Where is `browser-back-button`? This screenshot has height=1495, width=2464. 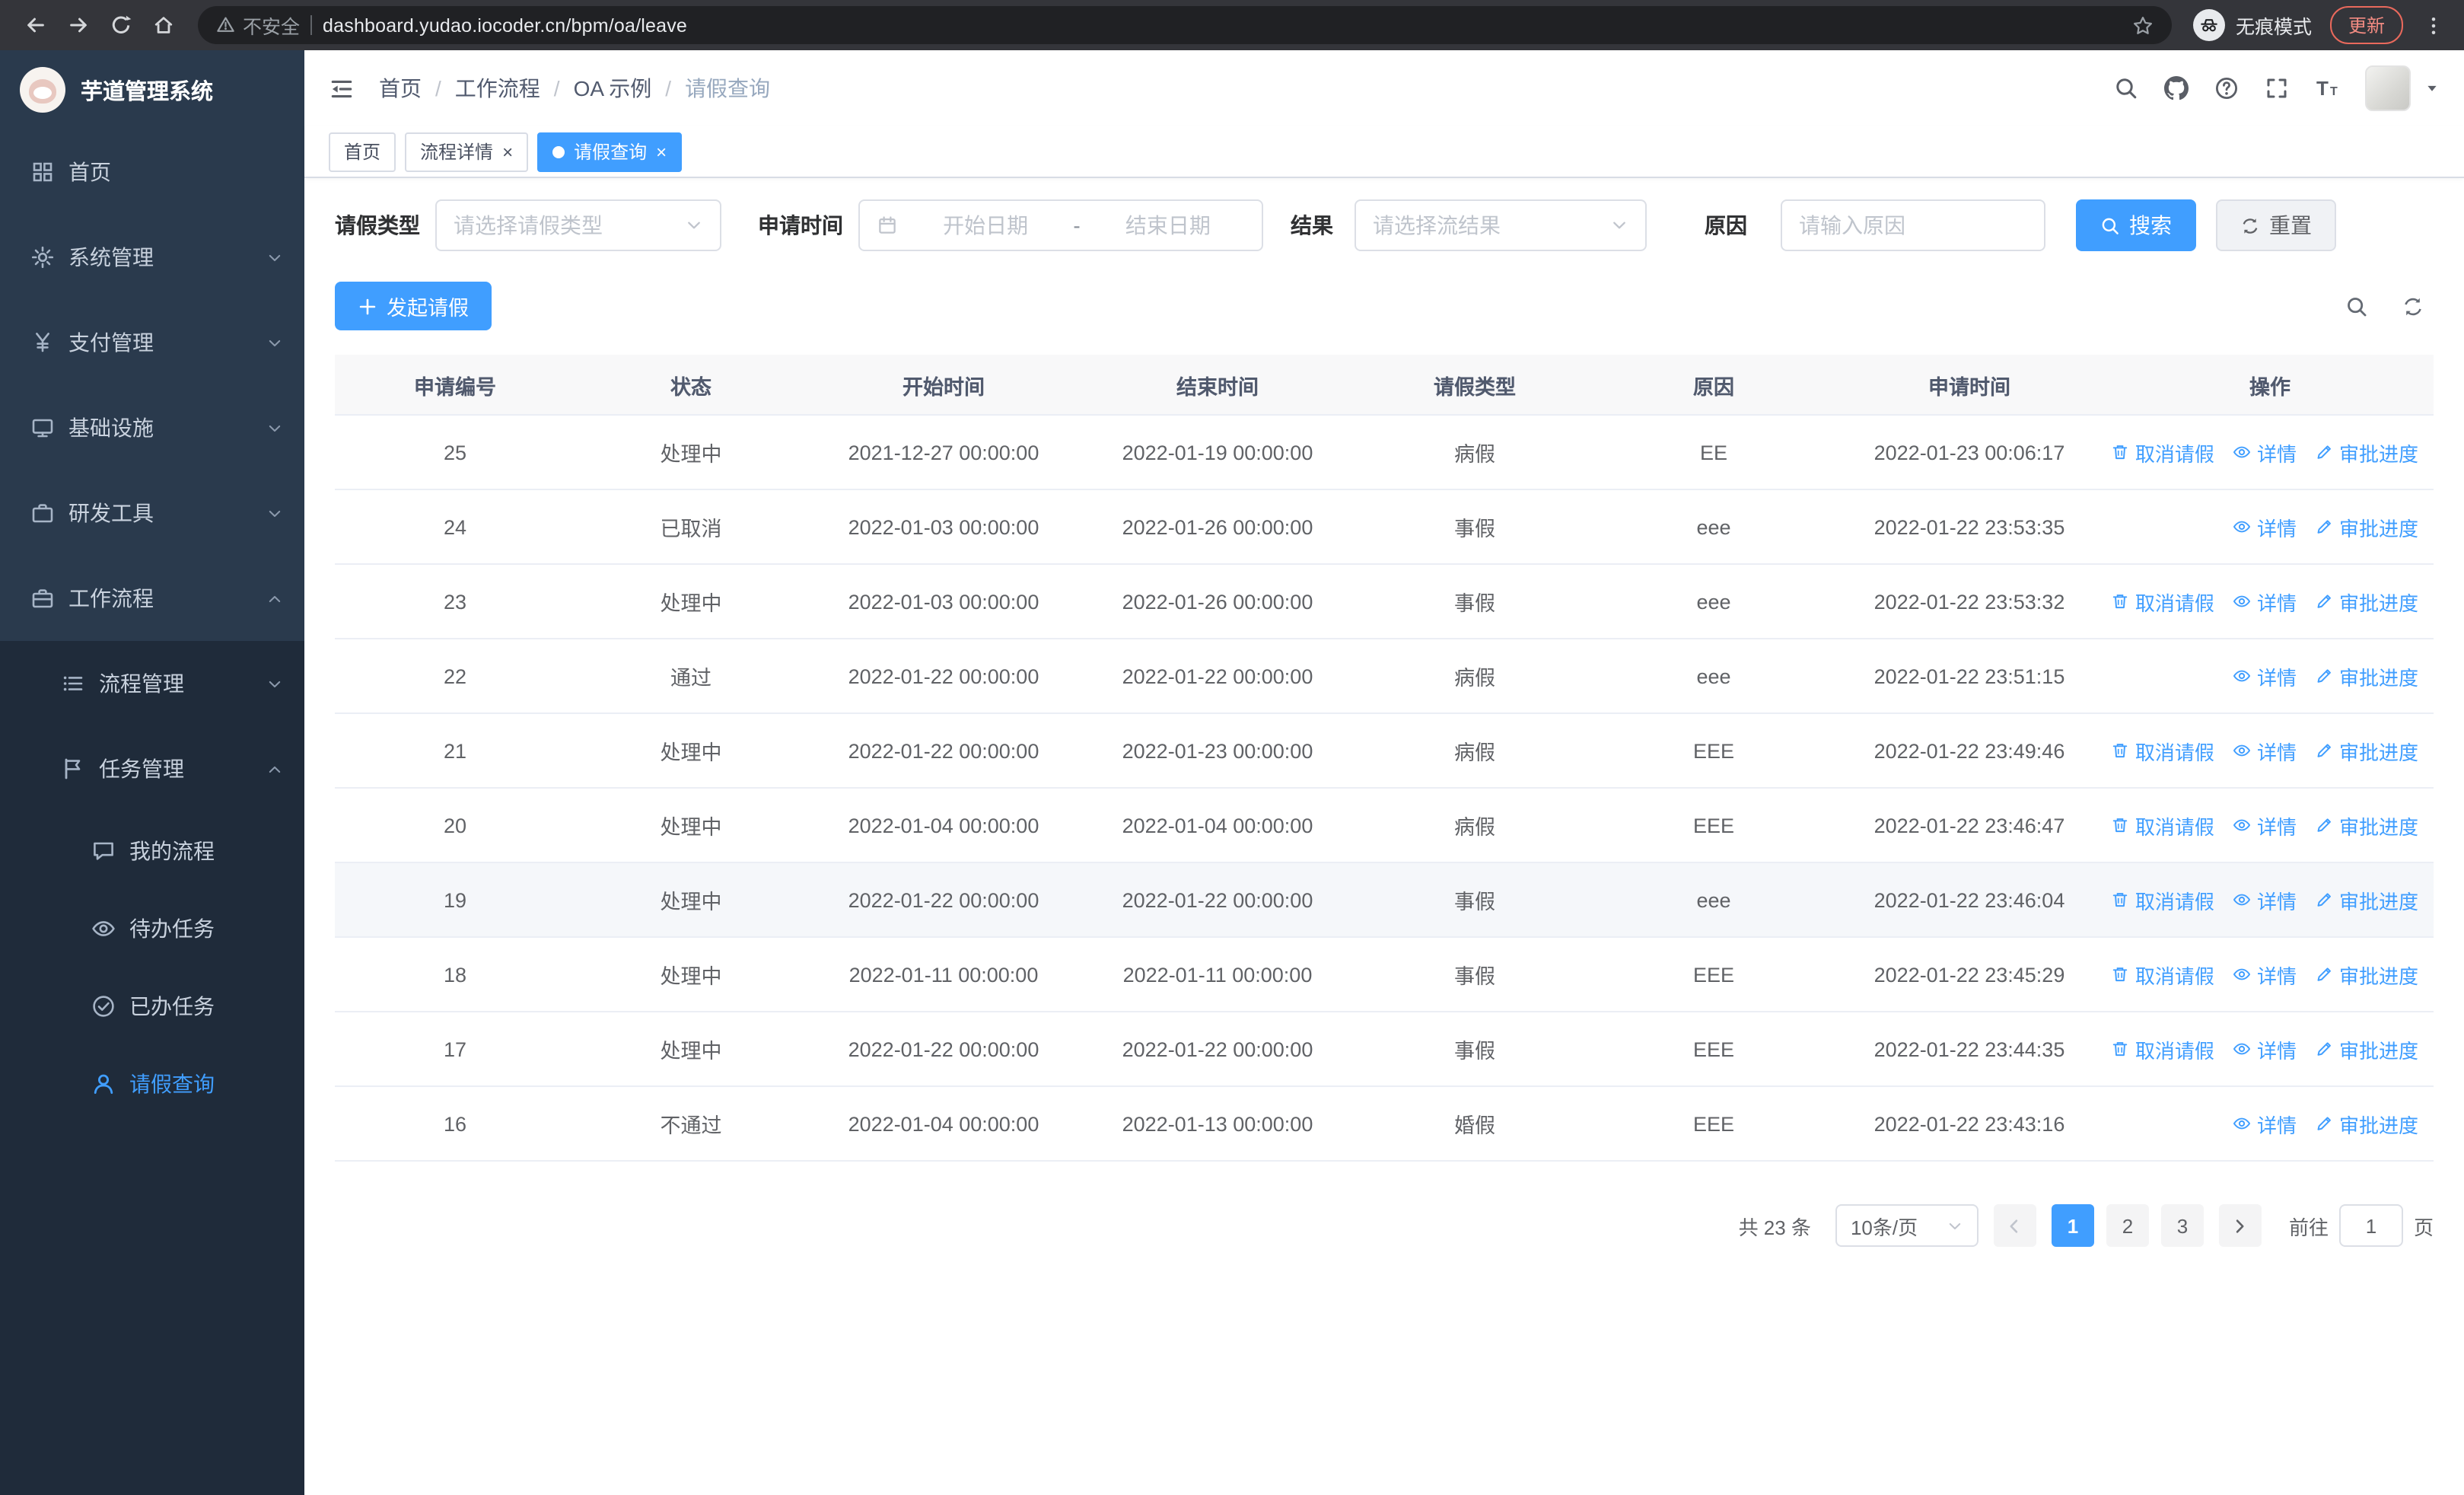 browser-back-button is located at coordinates (35, 25).